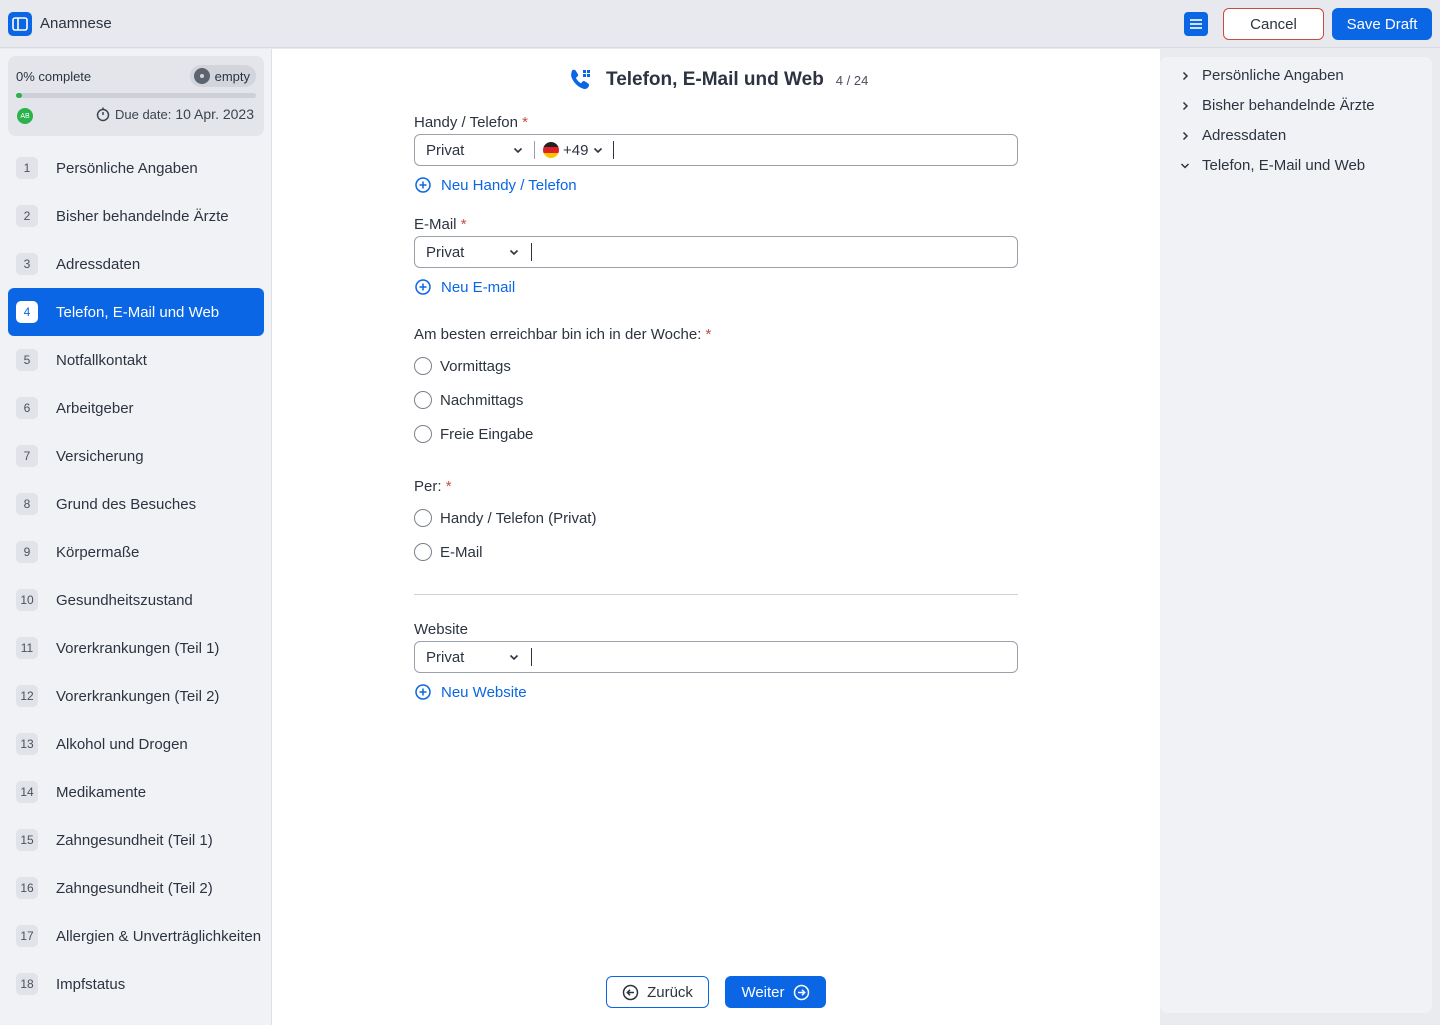 Image resolution: width=1440 pixels, height=1025 pixels. What do you see at coordinates (580, 79) in the screenshot?
I see `phone-icon` at bounding box center [580, 79].